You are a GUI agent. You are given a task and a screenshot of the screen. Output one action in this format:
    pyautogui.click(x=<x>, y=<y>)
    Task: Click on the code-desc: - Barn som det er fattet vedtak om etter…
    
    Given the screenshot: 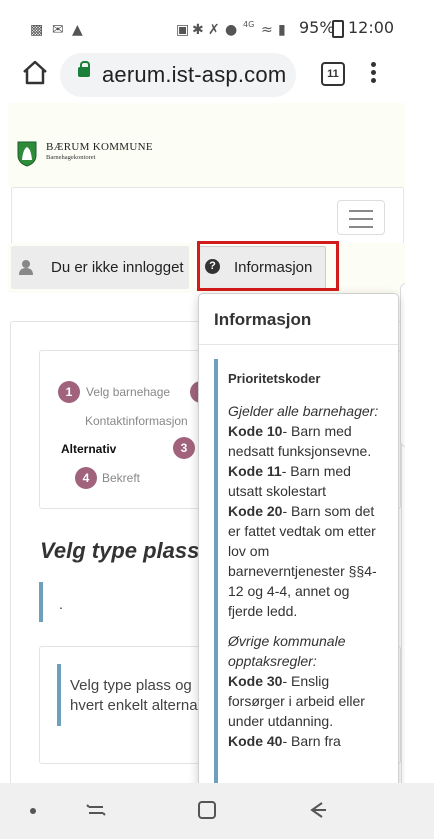 What is the action you would take?
    pyautogui.click(x=302, y=561)
    